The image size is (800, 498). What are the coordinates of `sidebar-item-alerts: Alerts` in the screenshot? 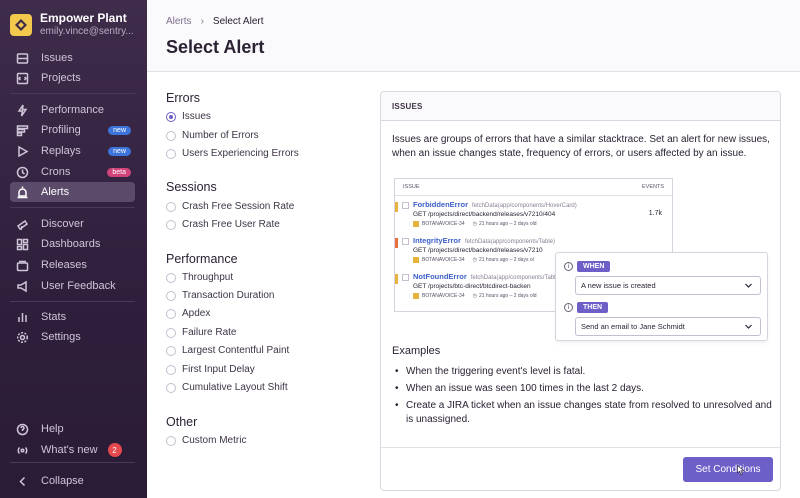 It's located at (72, 192).